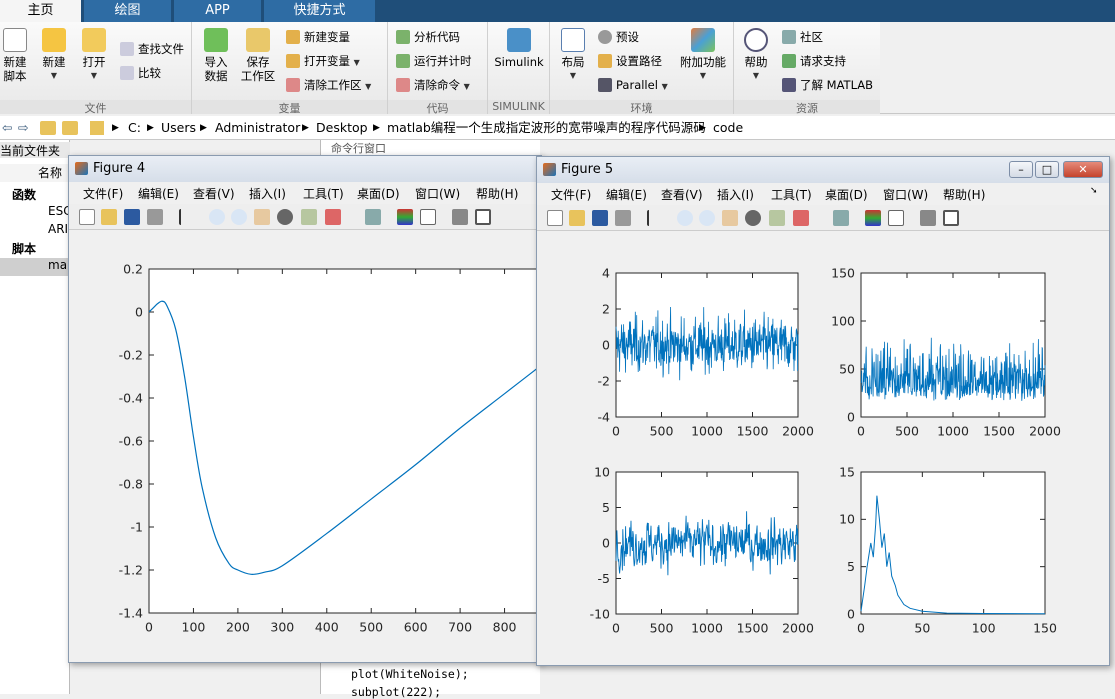 This screenshot has width=1115, height=699. What do you see at coordinates (1047, 169) in the screenshot?
I see `maximize-button: □` at bounding box center [1047, 169].